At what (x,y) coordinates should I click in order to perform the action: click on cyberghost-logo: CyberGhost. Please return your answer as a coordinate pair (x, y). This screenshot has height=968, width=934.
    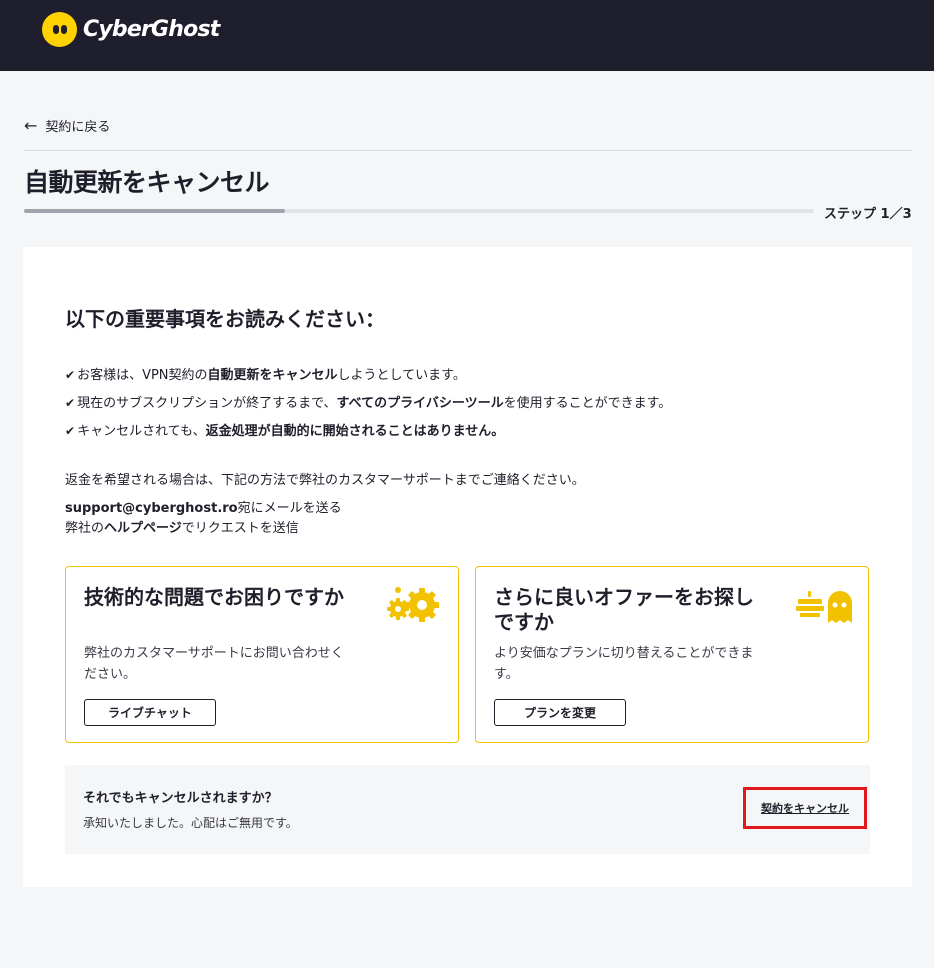
    Looking at the image, I should click on (131, 29).